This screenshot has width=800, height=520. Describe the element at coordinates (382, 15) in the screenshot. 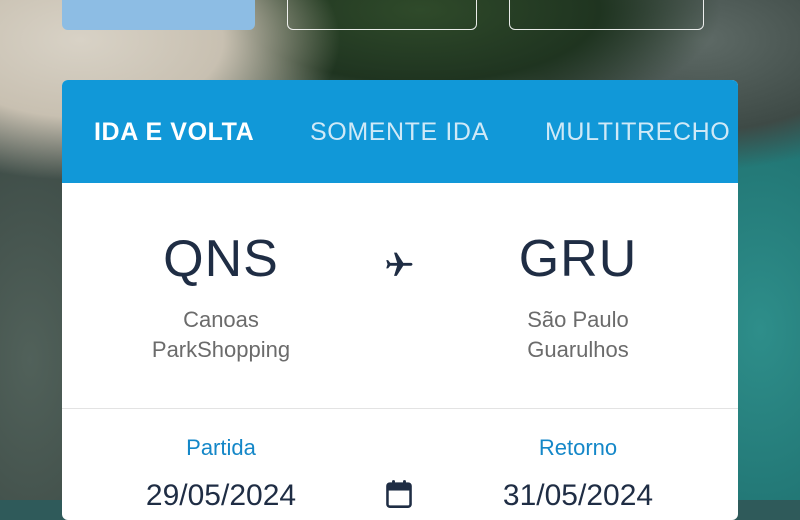

I see `top-button-secondary` at that location.